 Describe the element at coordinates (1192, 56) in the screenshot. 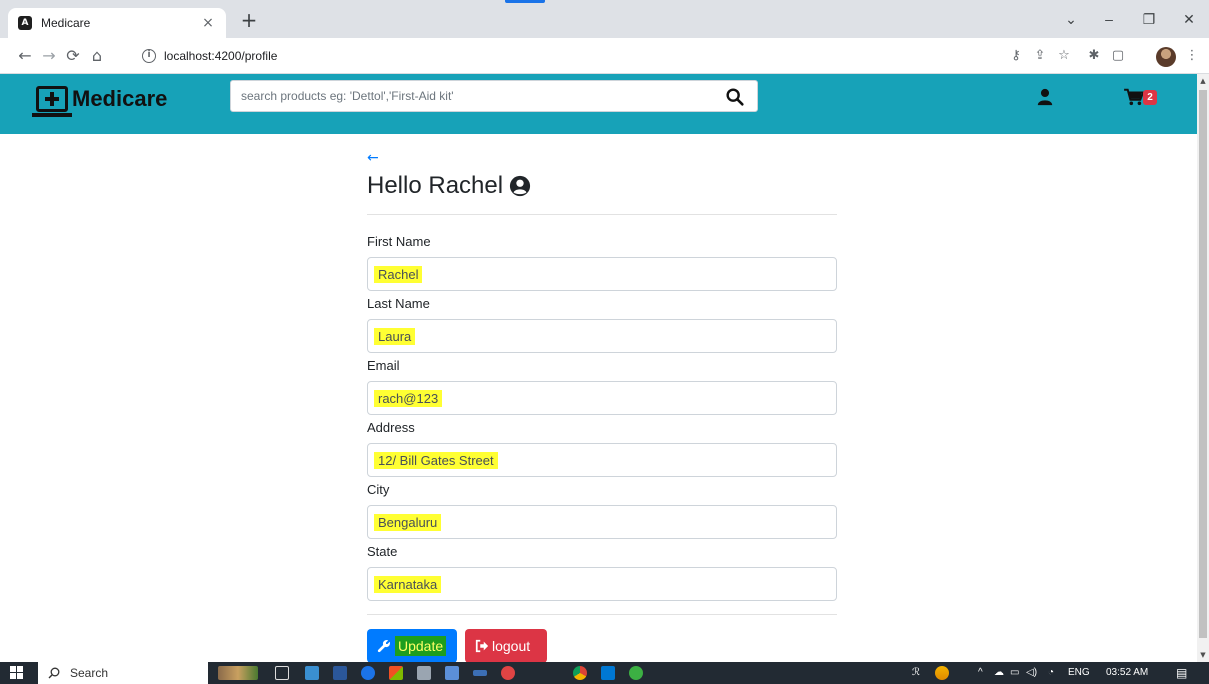

I see `menu-kebab-icon: ⋮` at that location.